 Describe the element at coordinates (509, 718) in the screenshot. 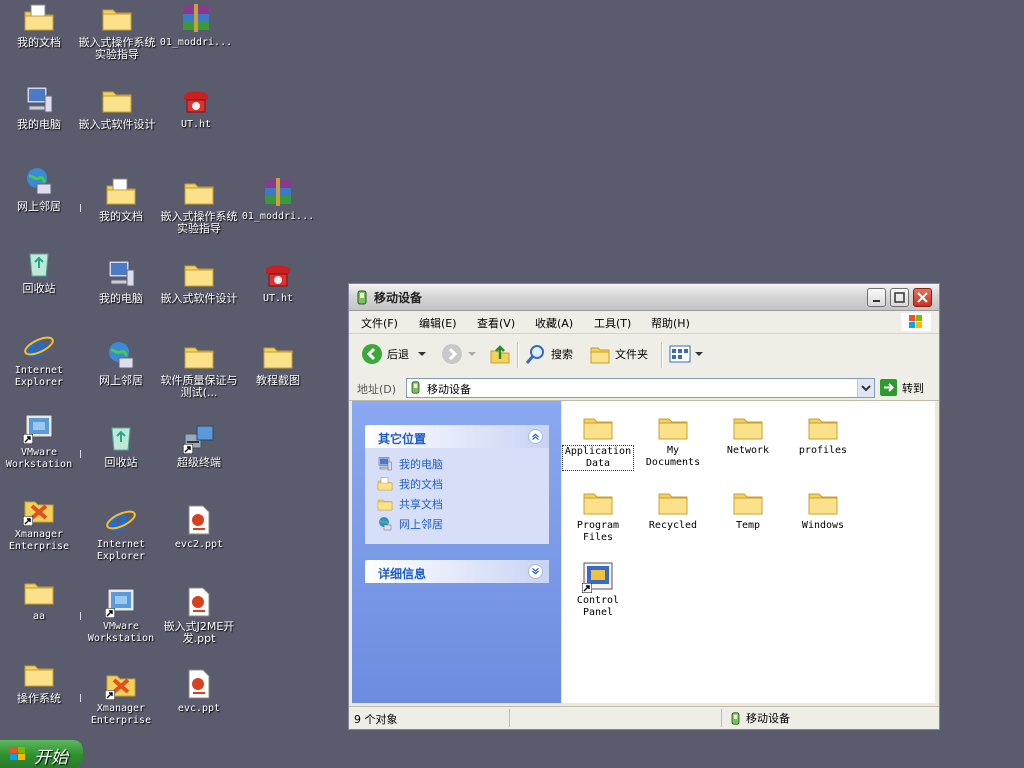

I see `status-divider` at that location.